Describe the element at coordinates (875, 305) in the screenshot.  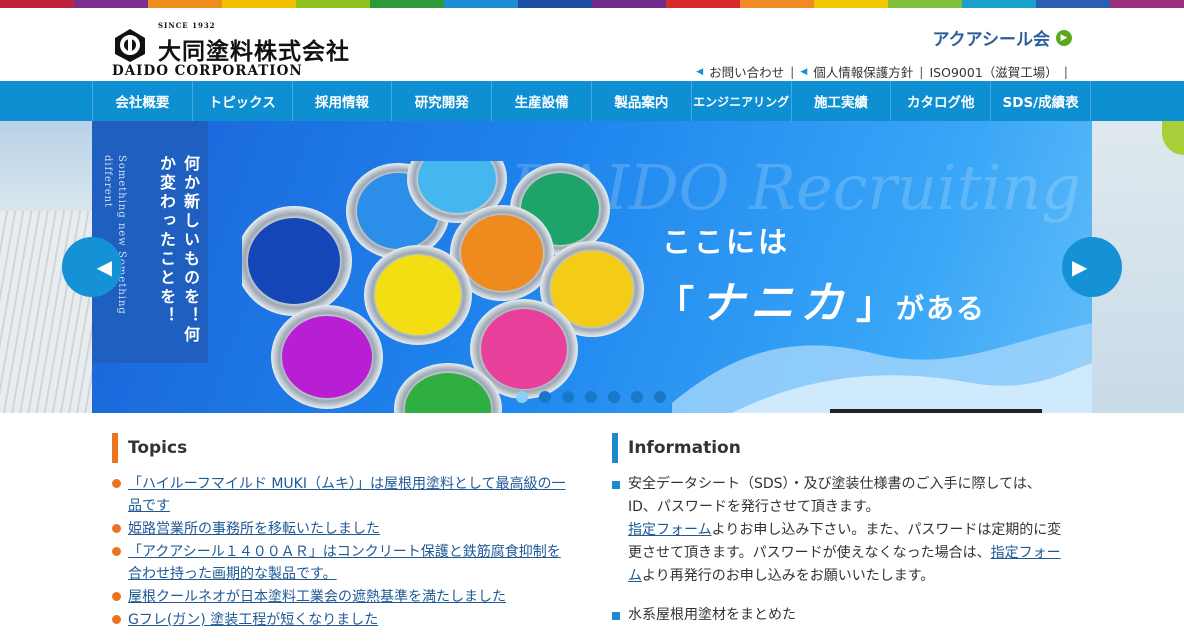
I see `catch-bracket-close: 」` at that location.